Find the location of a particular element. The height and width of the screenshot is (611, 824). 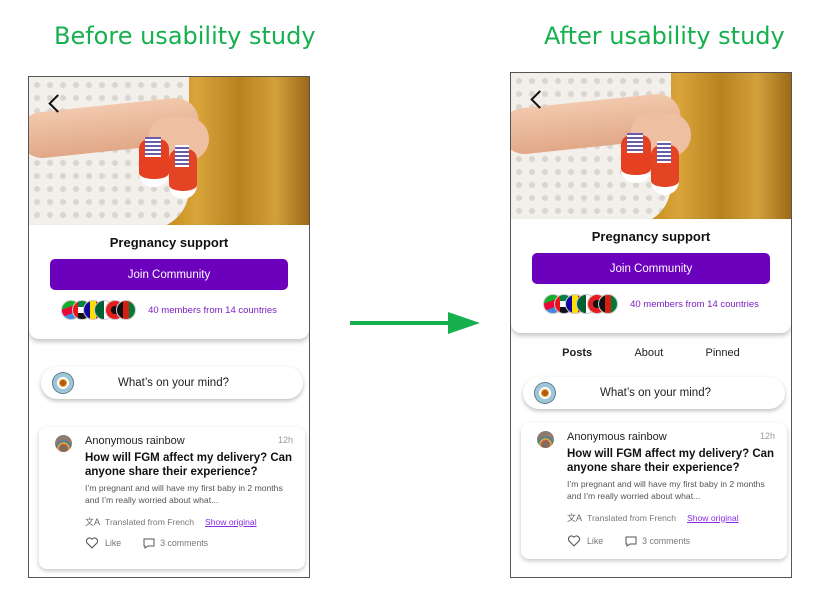

tab-about: About is located at coordinates (648, 353).